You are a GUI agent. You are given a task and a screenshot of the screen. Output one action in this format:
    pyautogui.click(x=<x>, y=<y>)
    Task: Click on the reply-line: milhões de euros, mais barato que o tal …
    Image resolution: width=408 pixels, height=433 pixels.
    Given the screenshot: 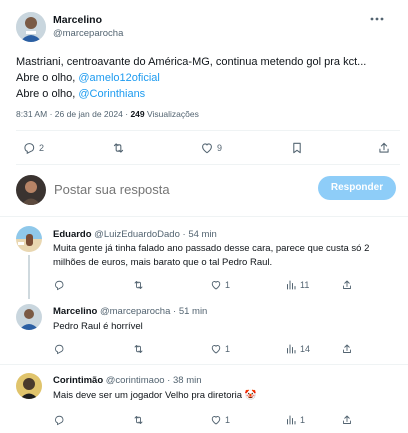 What is the action you would take?
    pyautogui.click(x=163, y=262)
    